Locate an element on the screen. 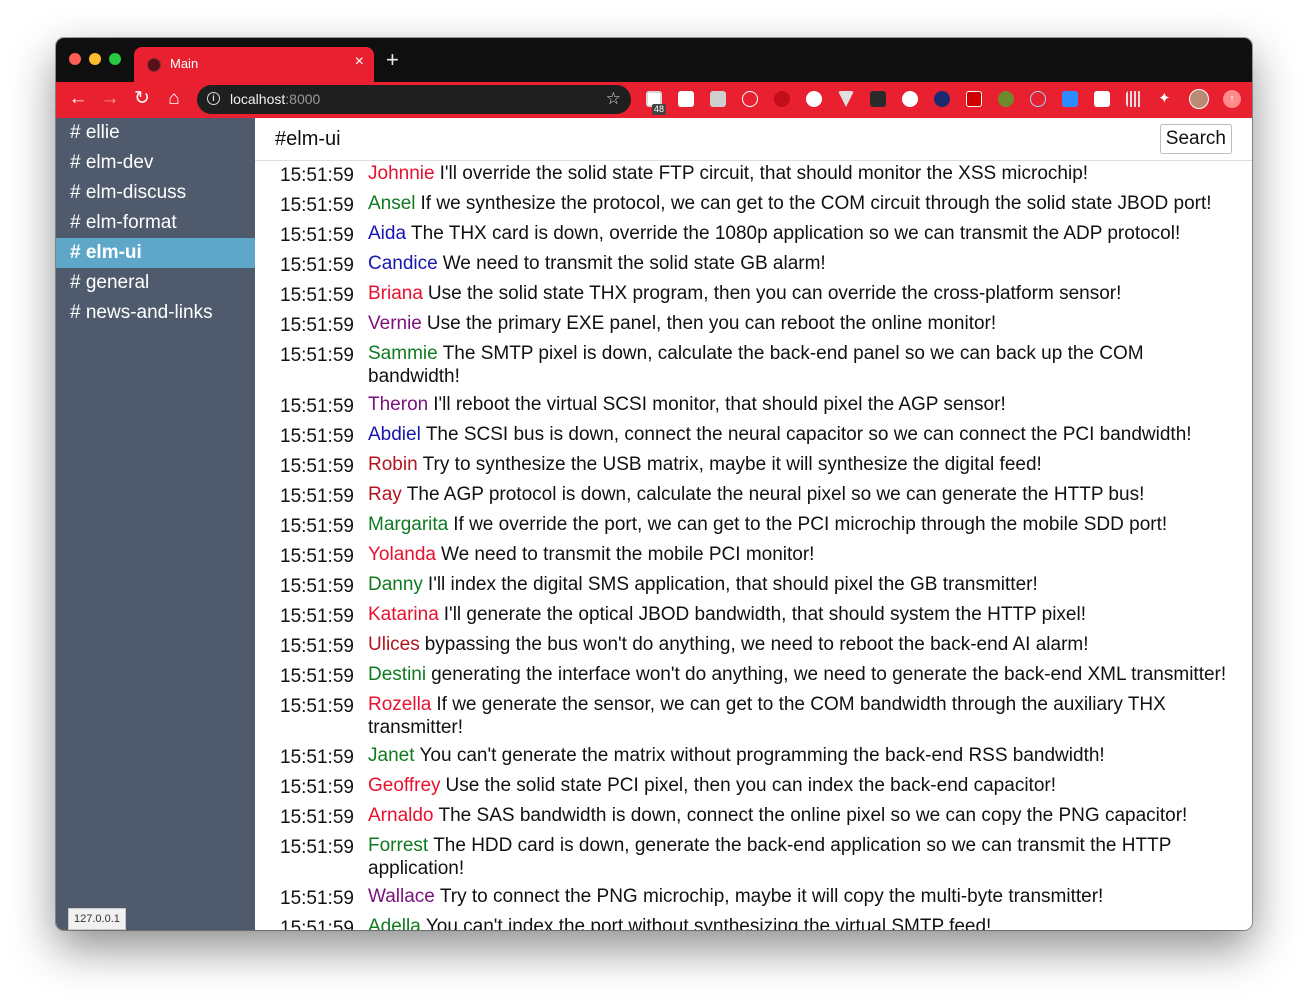  message-author: Arnaldo is located at coordinates (401, 815).